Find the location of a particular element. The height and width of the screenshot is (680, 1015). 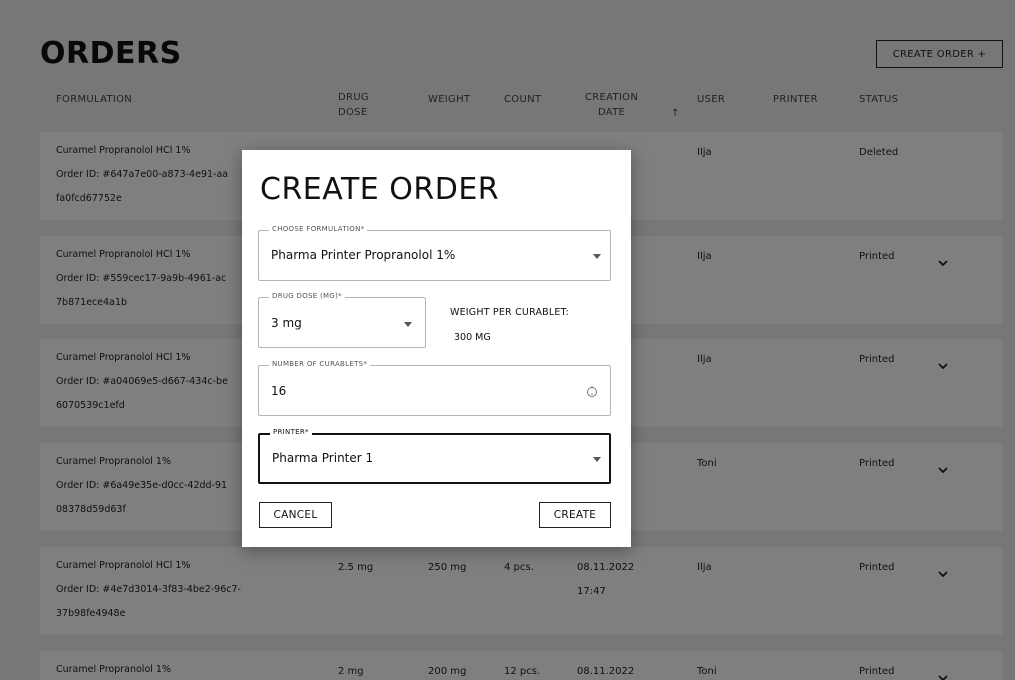

create-button: CREATE is located at coordinates (575, 515).